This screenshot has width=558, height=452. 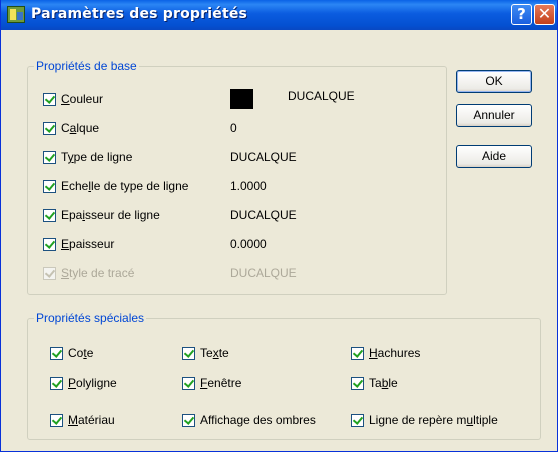 I want to click on label-linetype-scale: Echelle de type de ligne, so click(x=125, y=186).